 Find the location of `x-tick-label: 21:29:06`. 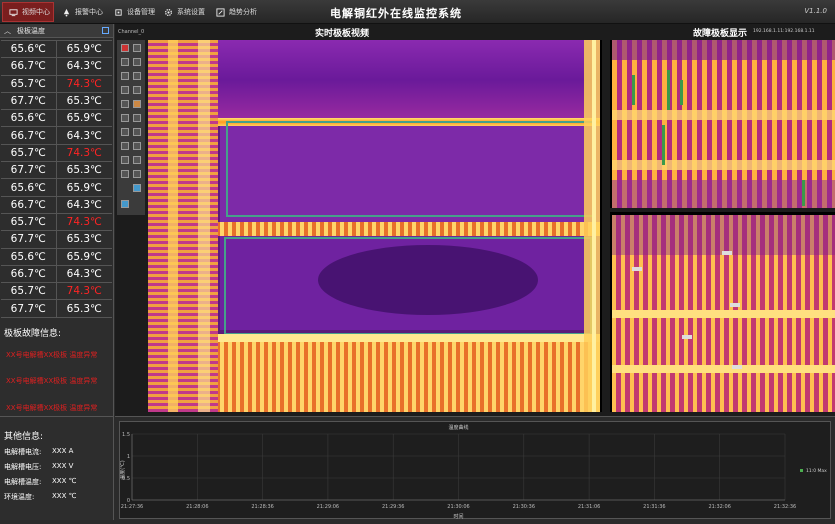

x-tick-label: 21:29:06 is located at coordinates (328, 507).